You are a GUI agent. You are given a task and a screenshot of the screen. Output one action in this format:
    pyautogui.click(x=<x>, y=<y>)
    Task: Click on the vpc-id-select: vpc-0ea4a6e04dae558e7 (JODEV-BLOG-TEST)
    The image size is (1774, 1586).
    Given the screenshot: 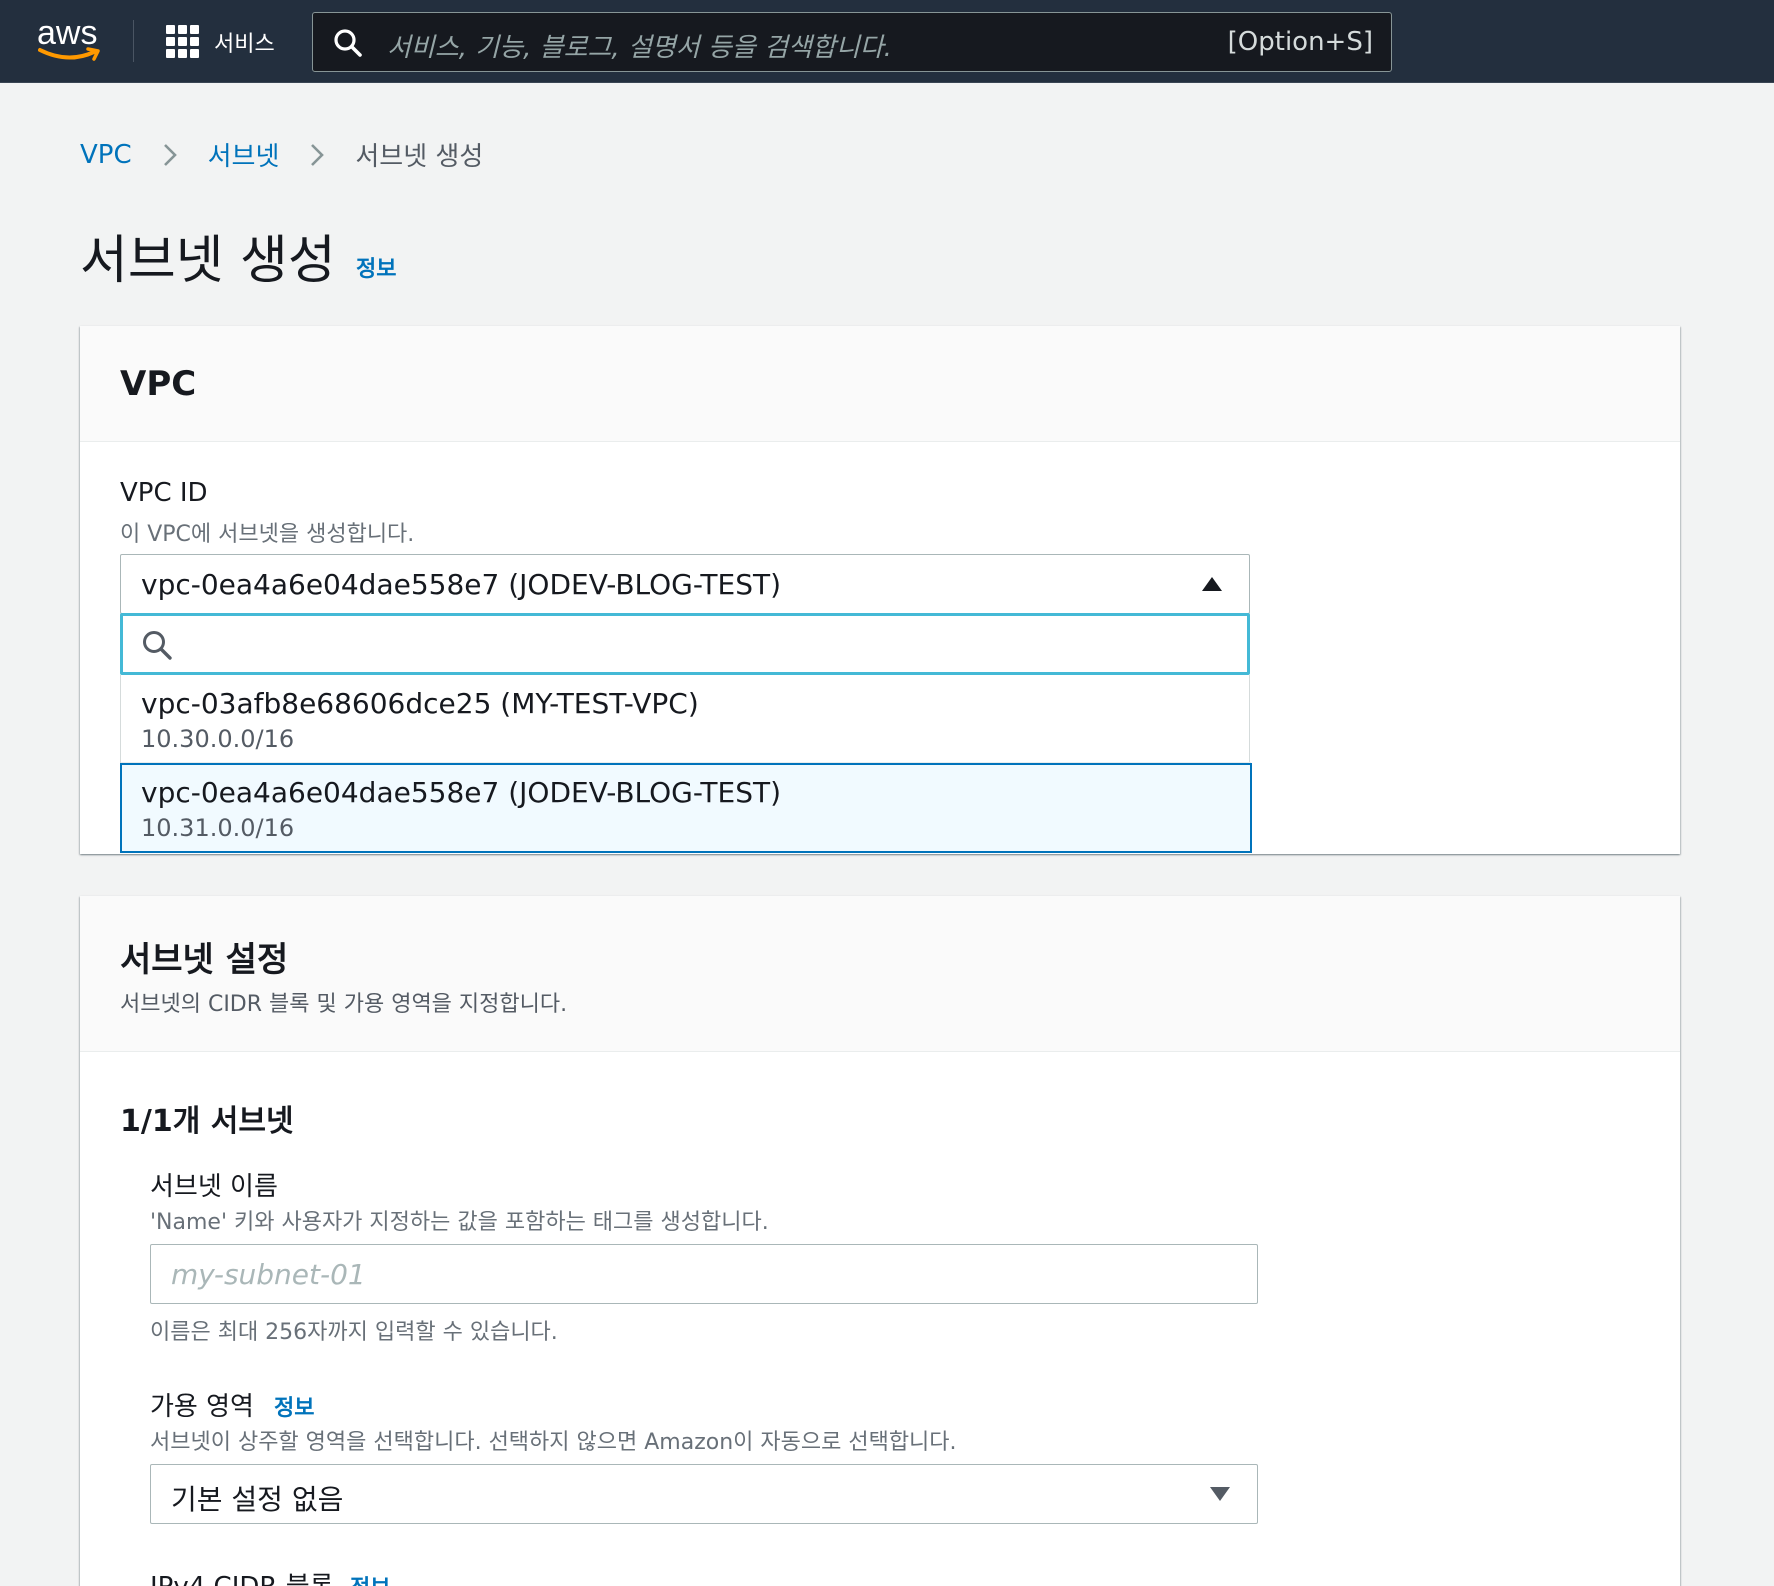 What is the action you would take?
    pyautogui.click(x=685, y=584)
    